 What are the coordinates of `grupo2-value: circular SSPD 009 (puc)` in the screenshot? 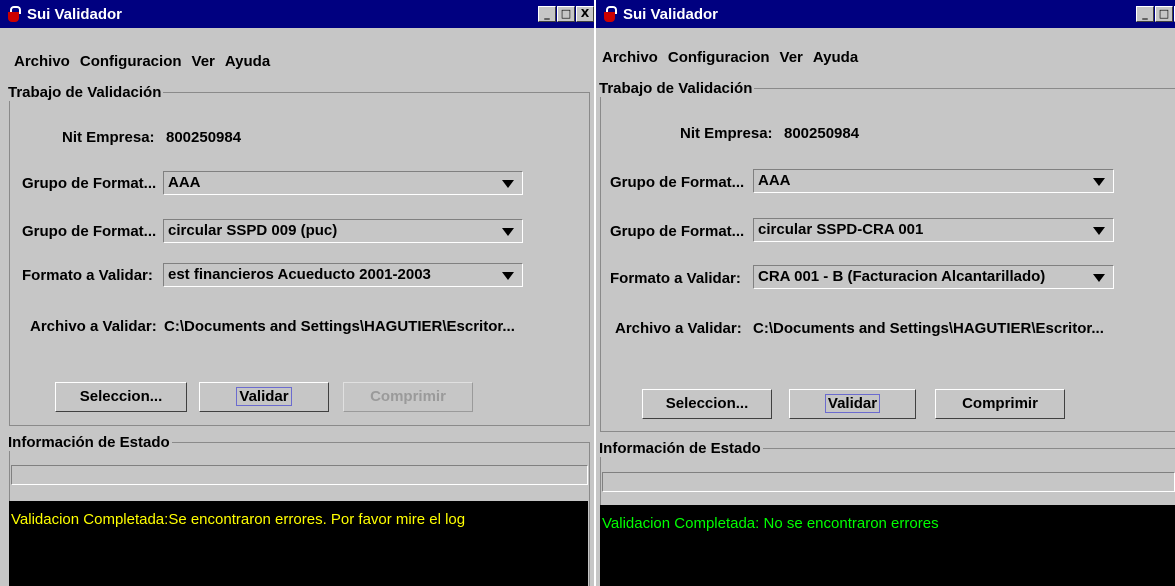 It's located at (253, 230).